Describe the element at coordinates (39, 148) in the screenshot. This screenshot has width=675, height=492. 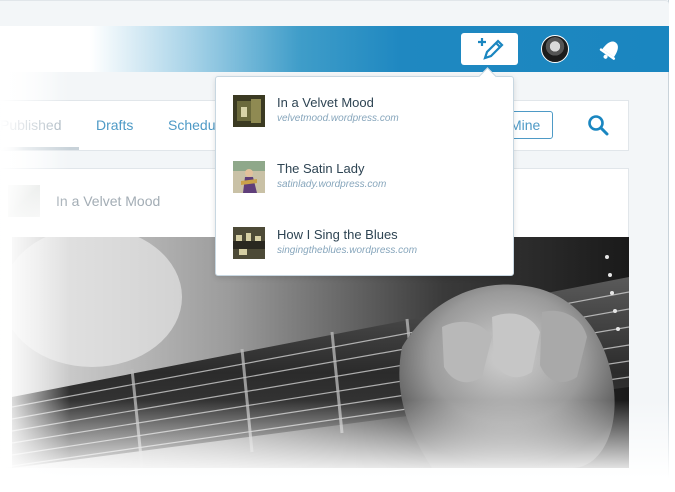
I see `tab-published-underline` at that location.